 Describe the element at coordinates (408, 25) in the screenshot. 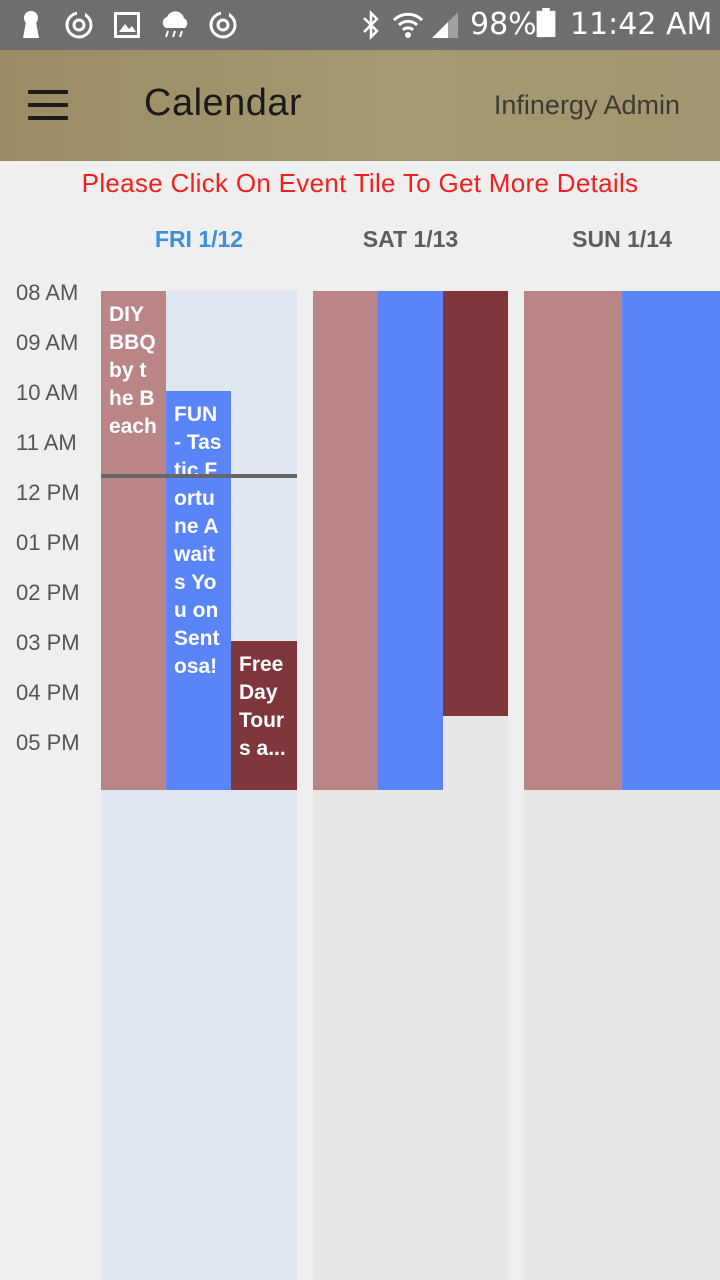

I see `wifi-icon` at that location.